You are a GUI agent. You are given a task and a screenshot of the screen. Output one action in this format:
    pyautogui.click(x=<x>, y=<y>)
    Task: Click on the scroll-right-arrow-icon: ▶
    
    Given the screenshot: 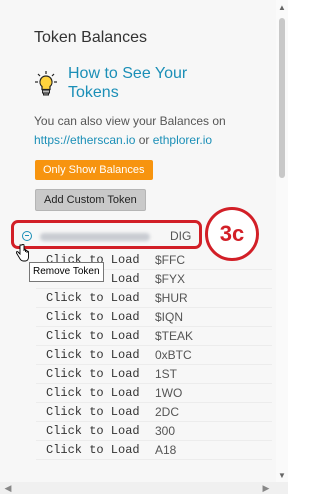 What is the action you would take?
    pyautogui.click(x=266, y=488)
    